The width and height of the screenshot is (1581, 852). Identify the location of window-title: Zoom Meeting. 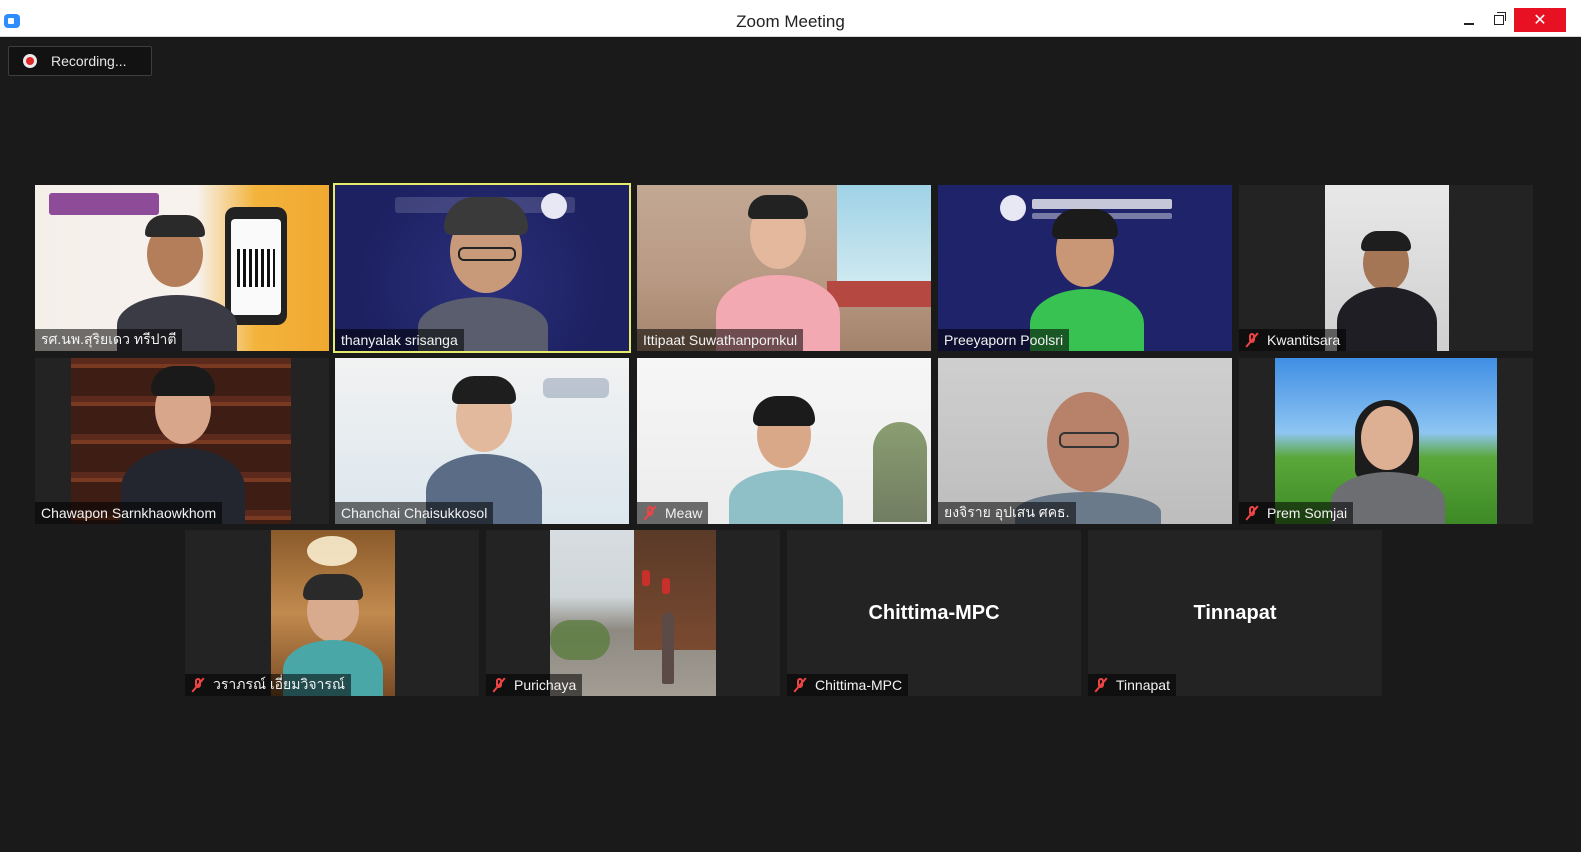
(790, 21).